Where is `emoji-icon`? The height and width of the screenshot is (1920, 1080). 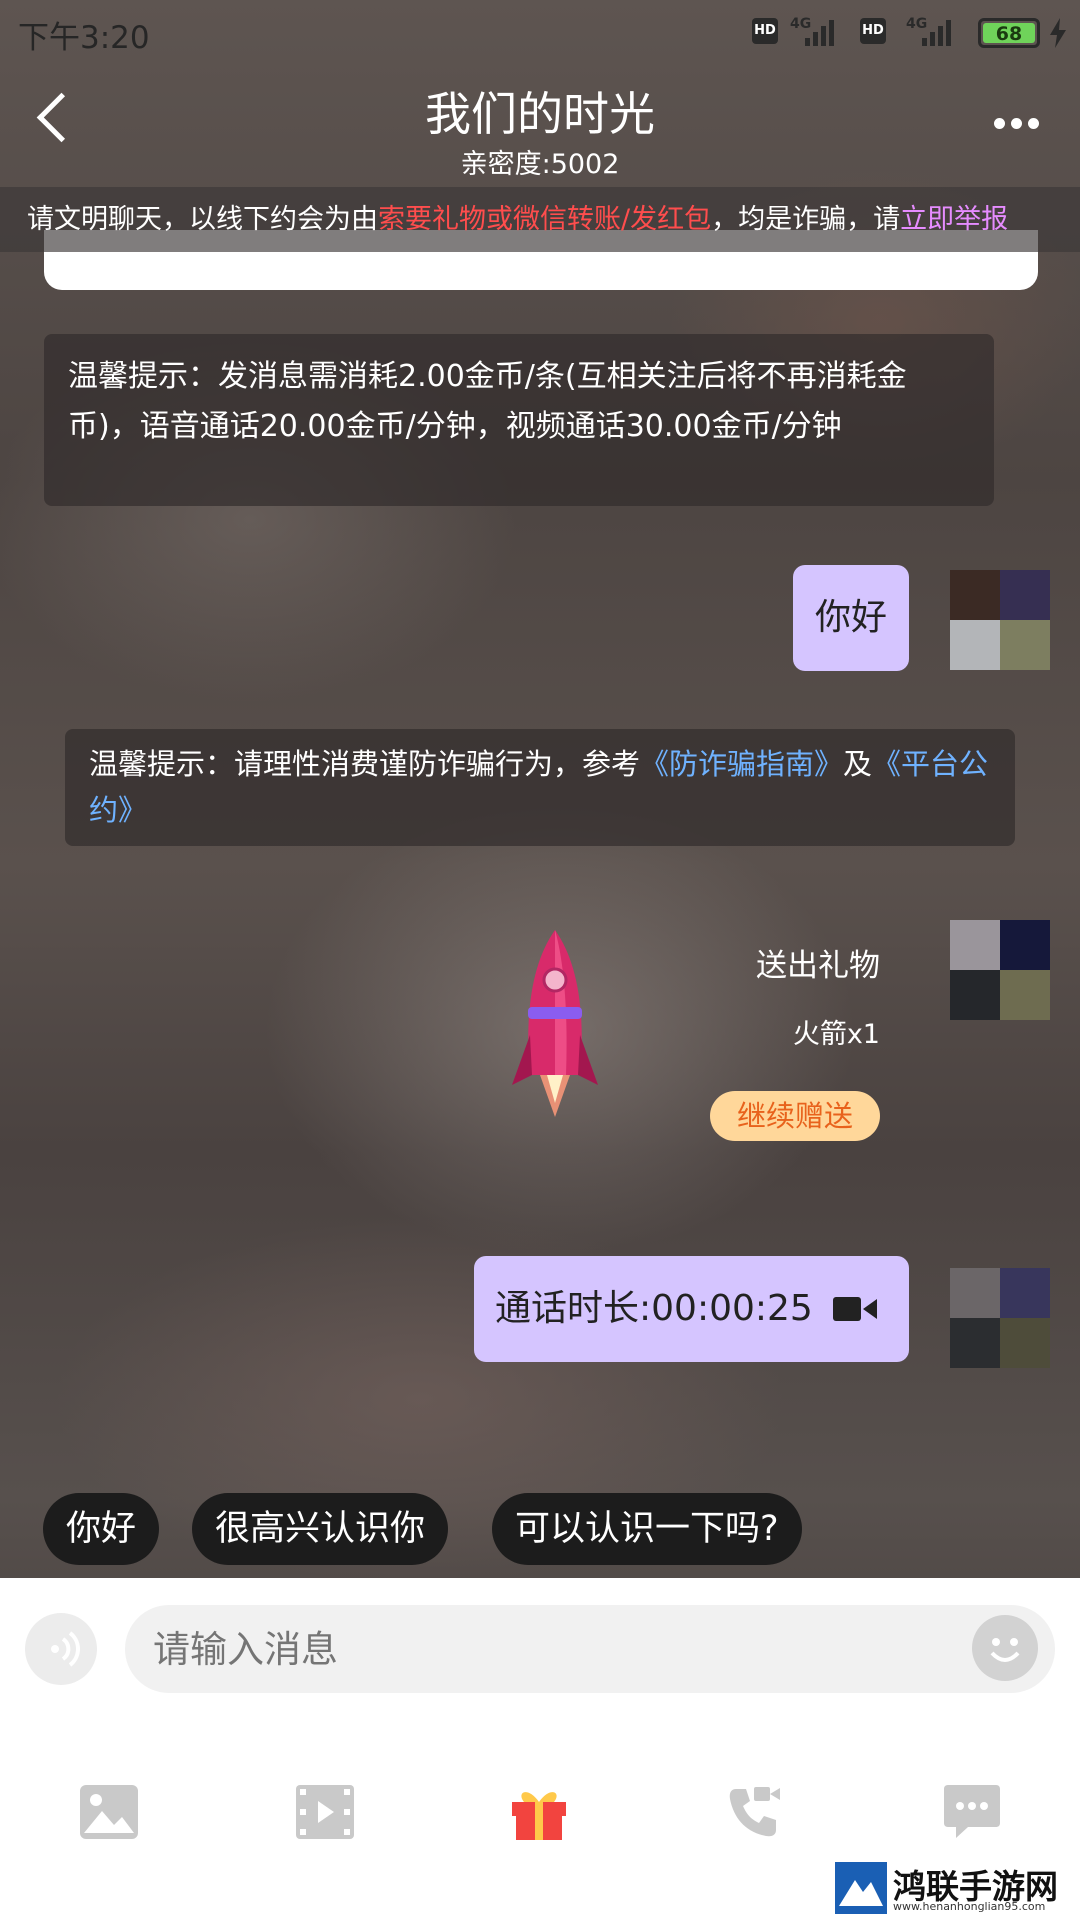
emoji-icon is located at coordinates (1005, 1650).